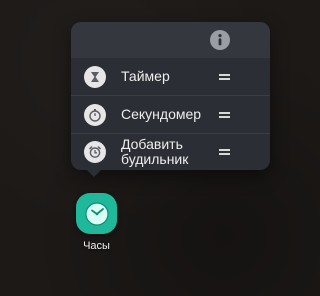 This screenshot has height=296, width=320. I want to click on shortcut-timer: Таймер, so click(170, 76).